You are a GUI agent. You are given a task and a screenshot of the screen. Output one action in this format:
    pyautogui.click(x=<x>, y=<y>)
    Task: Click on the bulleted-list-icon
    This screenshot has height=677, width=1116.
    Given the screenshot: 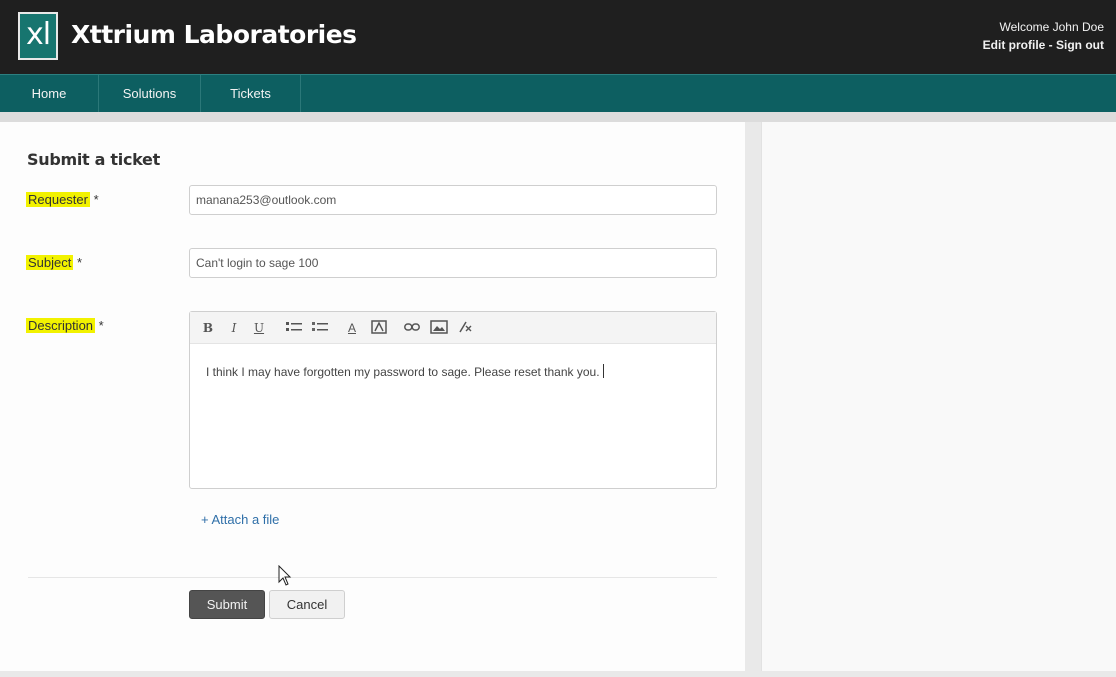 What is the action you would take?
    pyautogui.click(x=294, y=328)
    